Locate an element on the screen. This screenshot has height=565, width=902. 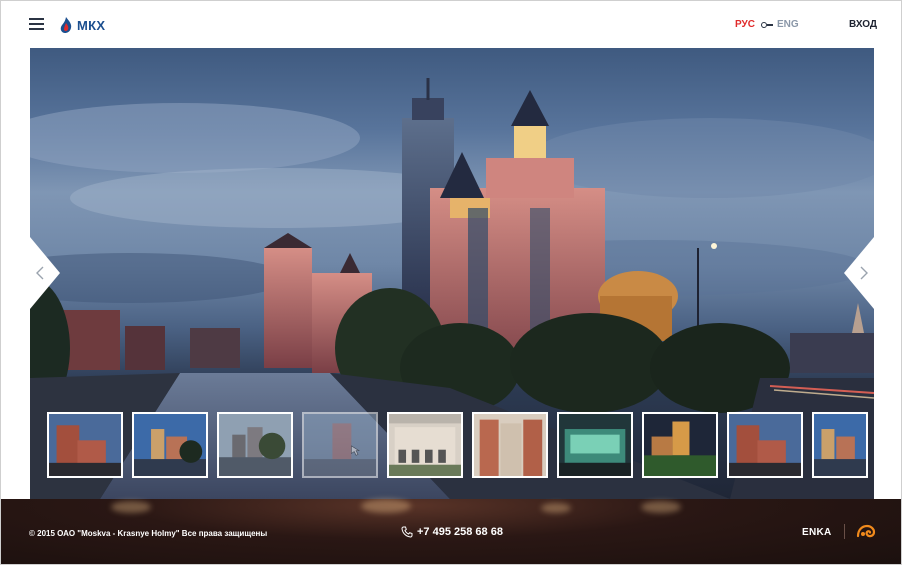
thumbnail-strip is located at coordinates (457, 445).